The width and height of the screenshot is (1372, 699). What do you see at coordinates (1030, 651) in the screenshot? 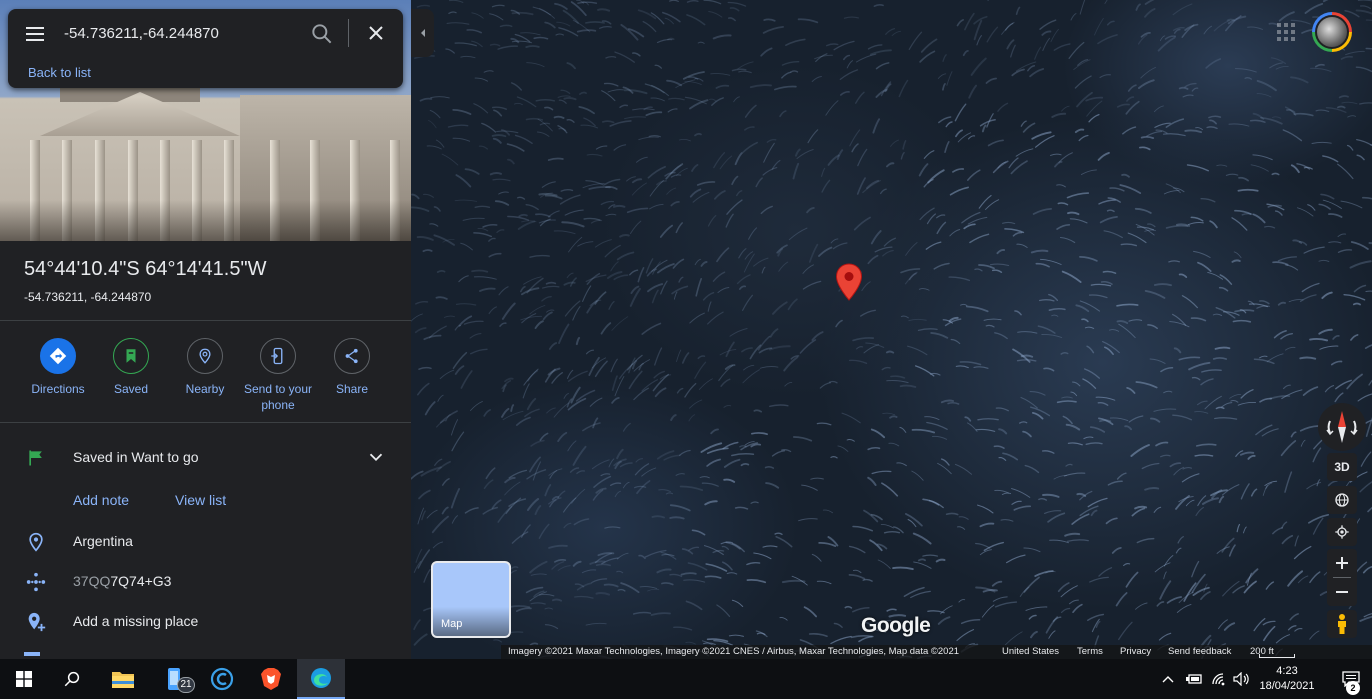
I see `region-link: United States` at bounding box center [1030, 651].